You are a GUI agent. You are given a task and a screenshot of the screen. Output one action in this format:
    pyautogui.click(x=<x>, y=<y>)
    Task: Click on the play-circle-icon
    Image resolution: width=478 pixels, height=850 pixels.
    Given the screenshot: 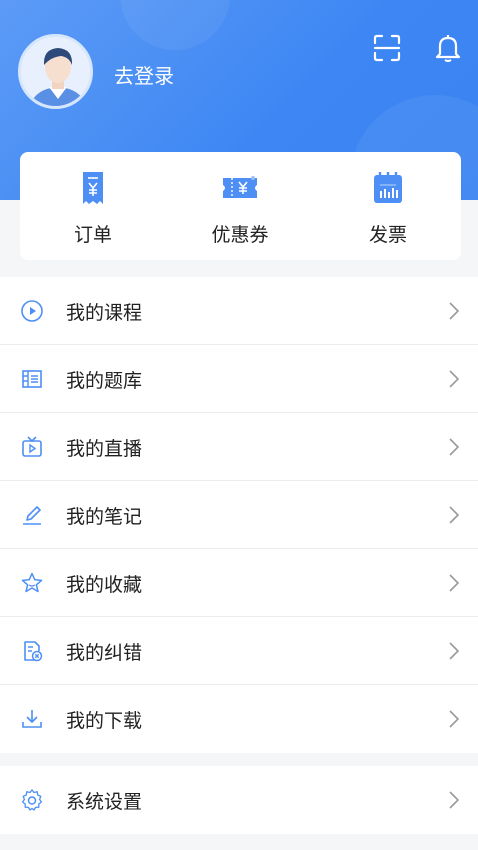 What is the action you would take?
    pyautogui.click(x=32, y=311)
    